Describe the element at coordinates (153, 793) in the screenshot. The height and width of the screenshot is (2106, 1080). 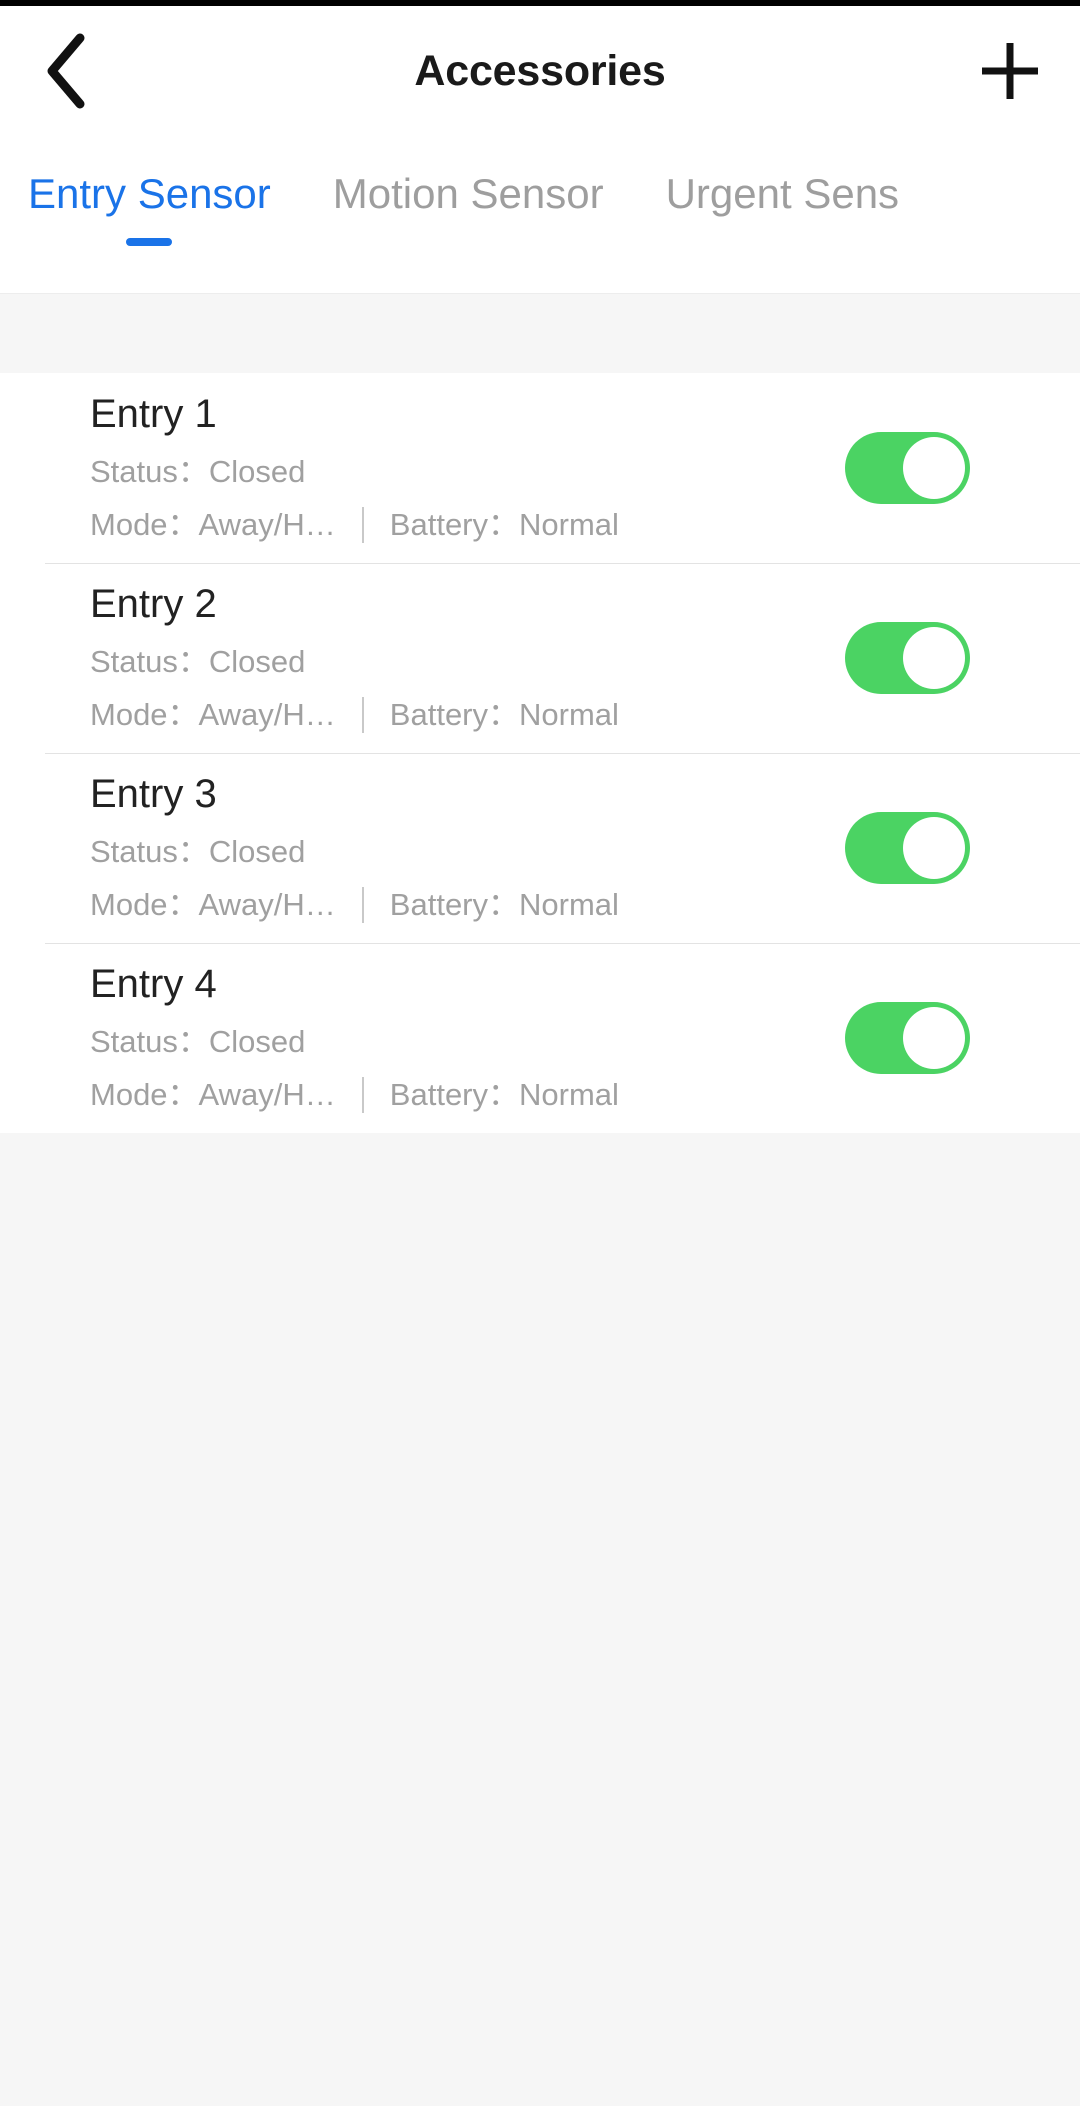
I see `accessory-name: Entry 3` at that location.